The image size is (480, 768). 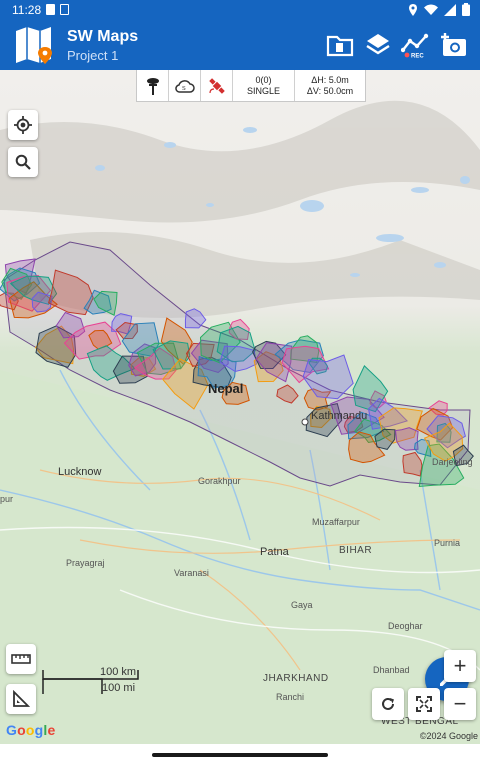 I want to click on map-label-gaya: Gaya, so click(x=302, y=605).